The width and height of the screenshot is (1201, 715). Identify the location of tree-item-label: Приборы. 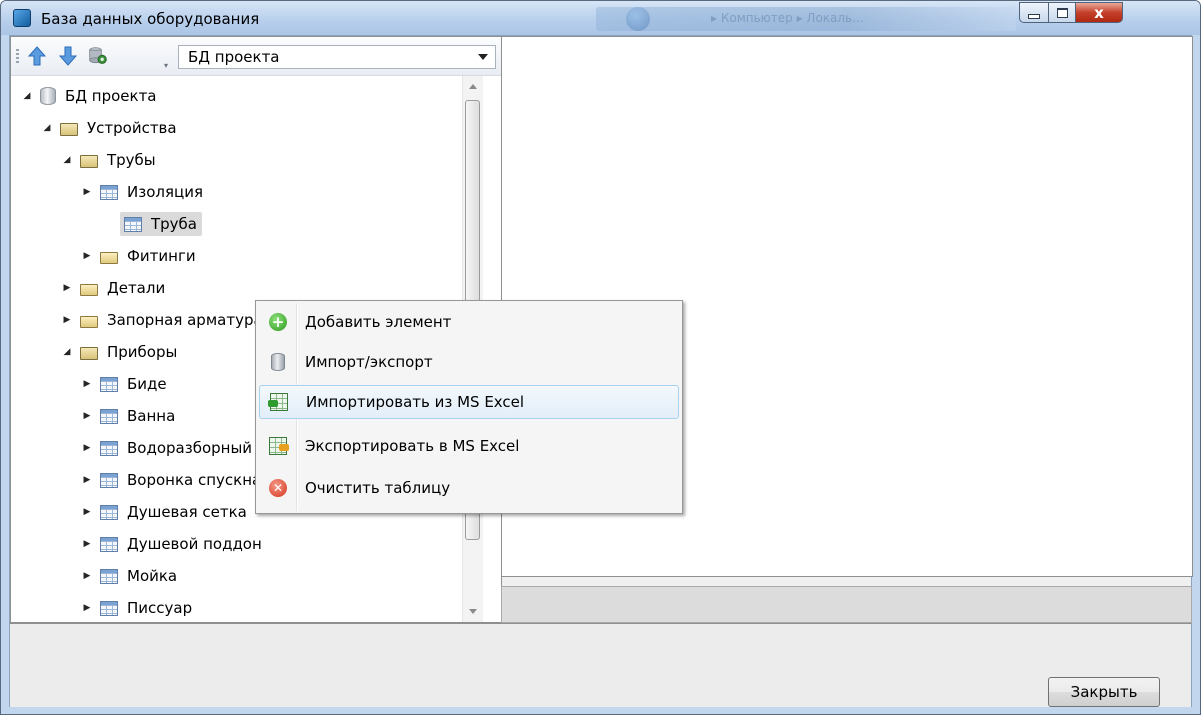
(142, 352).